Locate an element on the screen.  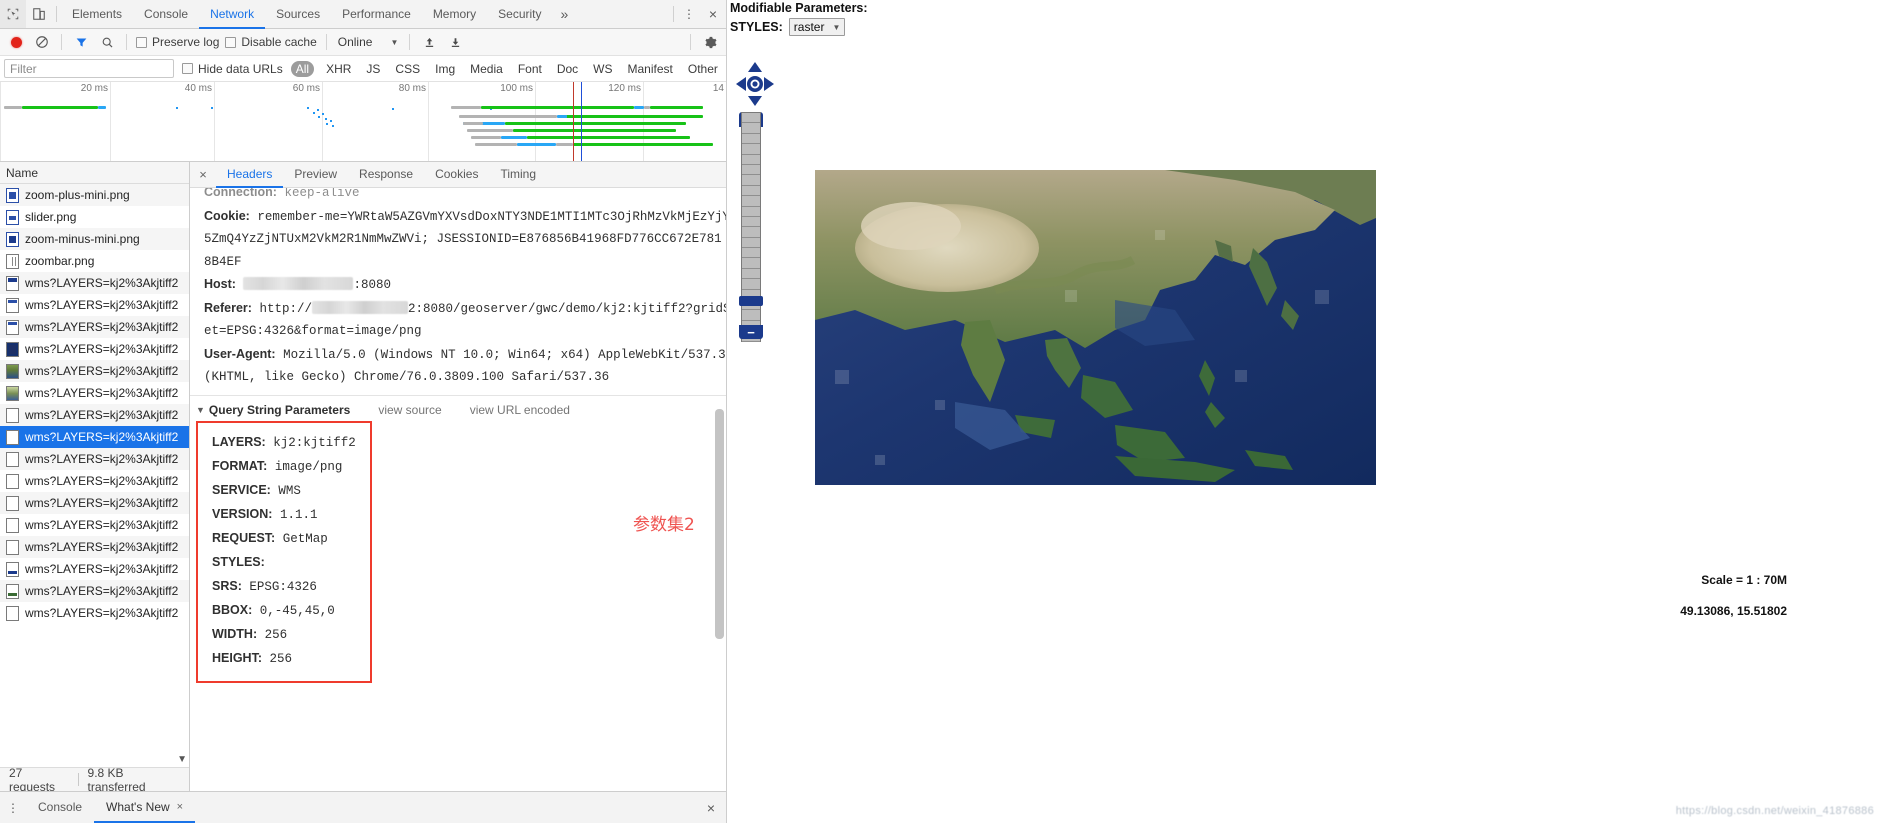
drawer-tab-console: Console is located at coordinates (60, 807).